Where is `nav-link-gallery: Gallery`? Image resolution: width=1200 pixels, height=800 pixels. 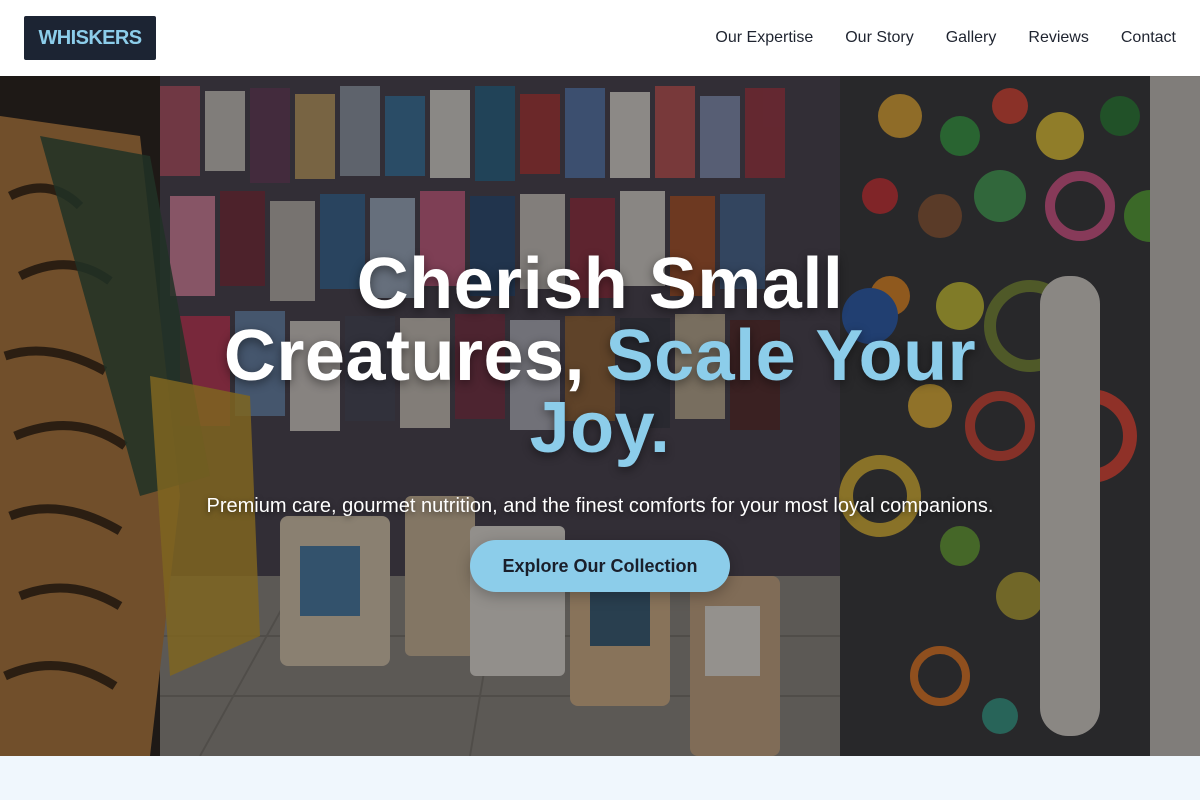 nav-link-gallery: Gallery is located at coordinates (971, 38).